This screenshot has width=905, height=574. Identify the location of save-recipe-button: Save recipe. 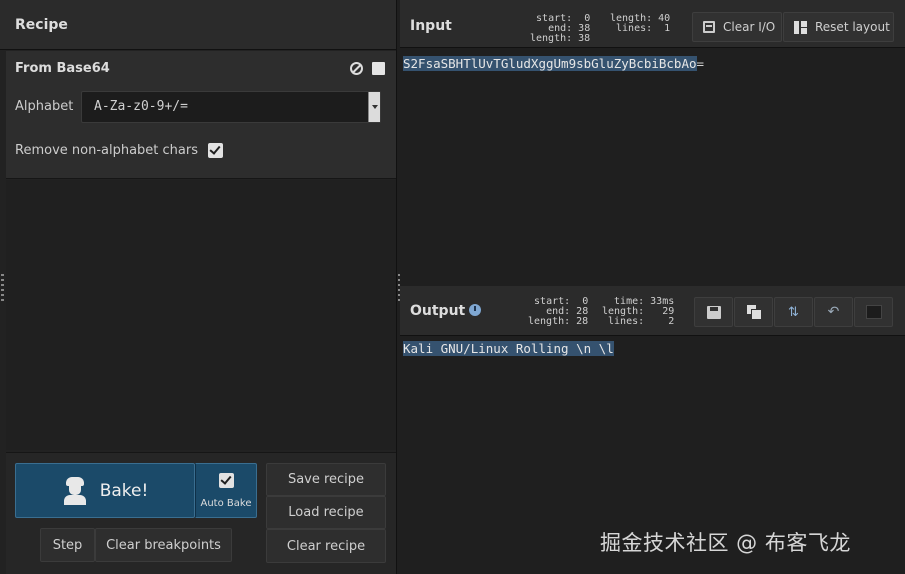
(326, 479).